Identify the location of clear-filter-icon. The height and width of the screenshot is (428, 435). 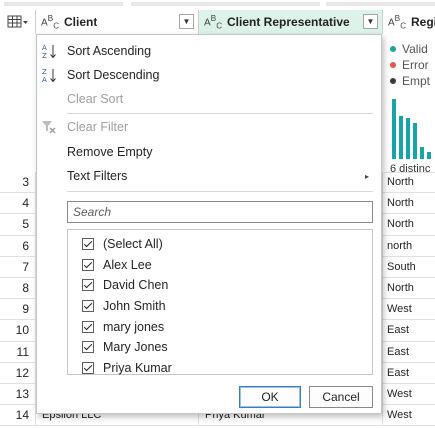
(49, 127).